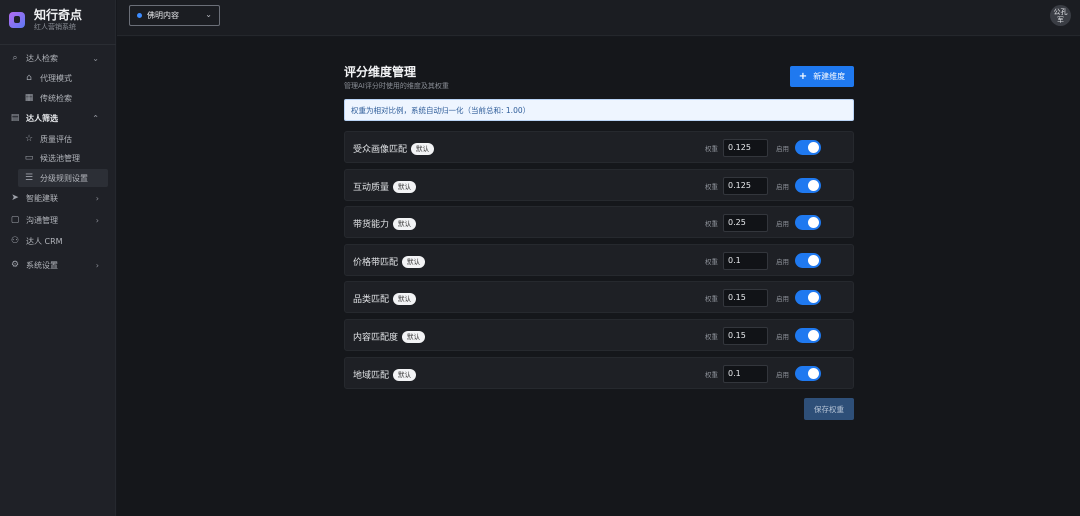 This screenshot has height=516, width=1080. I want to click on weight-input: 0.25, so click(745, 223).